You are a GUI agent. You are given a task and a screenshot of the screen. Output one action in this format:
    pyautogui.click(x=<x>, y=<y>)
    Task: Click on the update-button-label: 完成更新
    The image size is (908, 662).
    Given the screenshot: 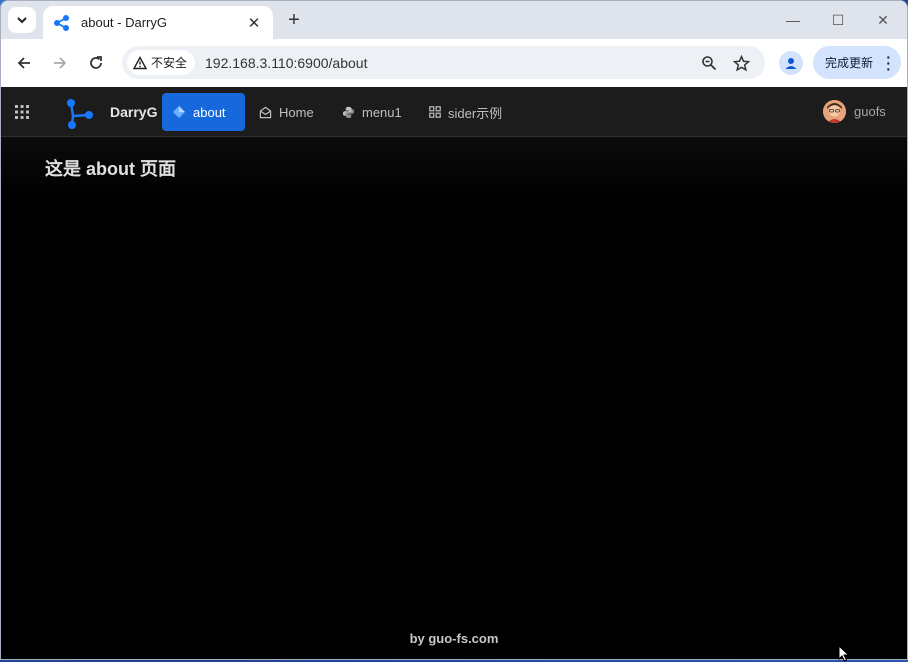 What is the action you would take?
    pyautogui.click(x=849, y=63)
    